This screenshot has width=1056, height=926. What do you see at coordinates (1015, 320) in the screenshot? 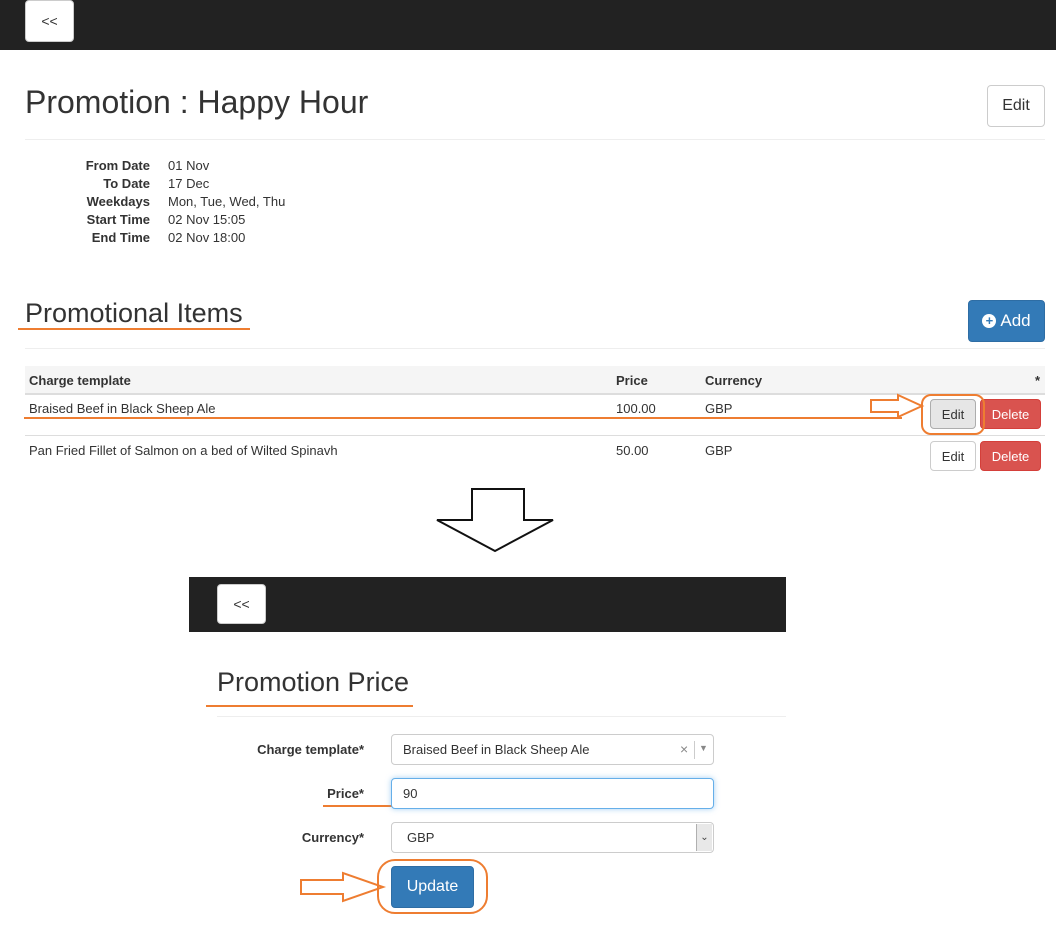
I see `add-label: Add` at bounding box center [1015, 320].